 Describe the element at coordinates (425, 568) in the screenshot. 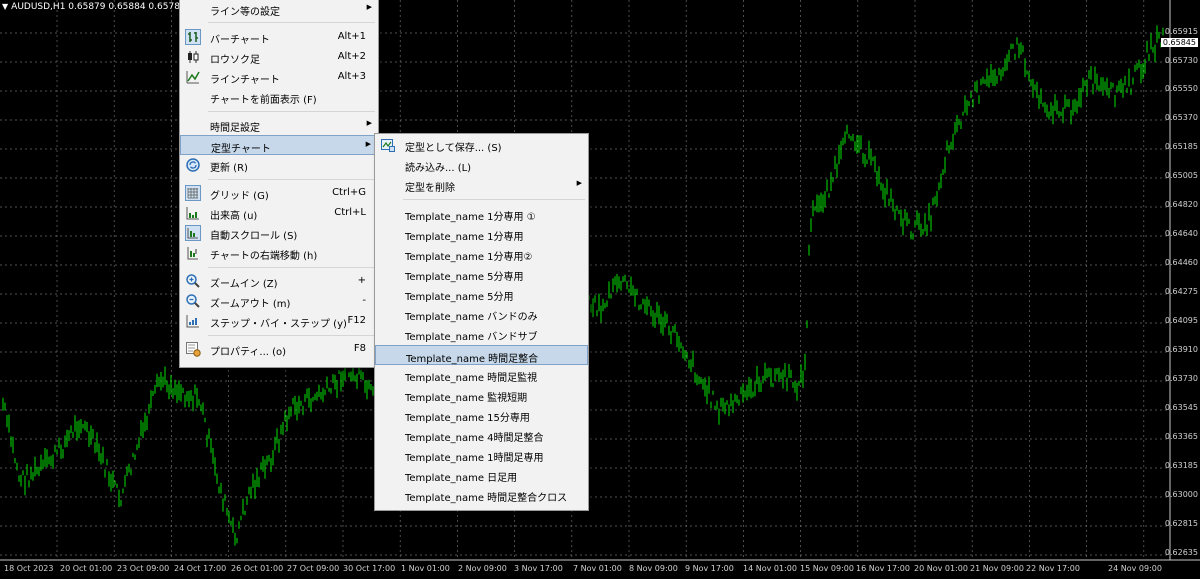

I see `time-label: 1 Nov 01:00` at that location.